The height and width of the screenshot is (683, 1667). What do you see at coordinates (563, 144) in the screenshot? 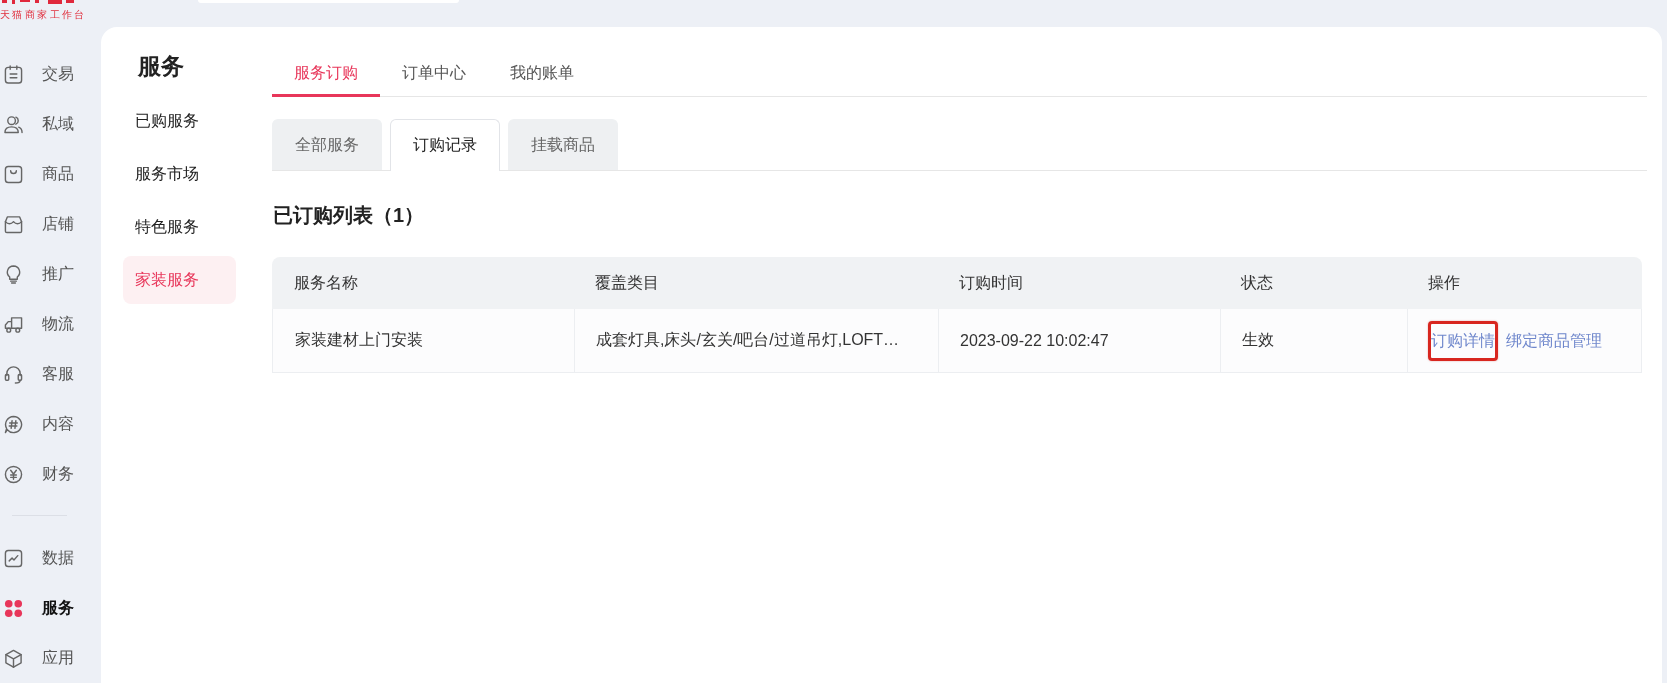
I see `tab: 挂载商品` at bounding box center [563, 144].